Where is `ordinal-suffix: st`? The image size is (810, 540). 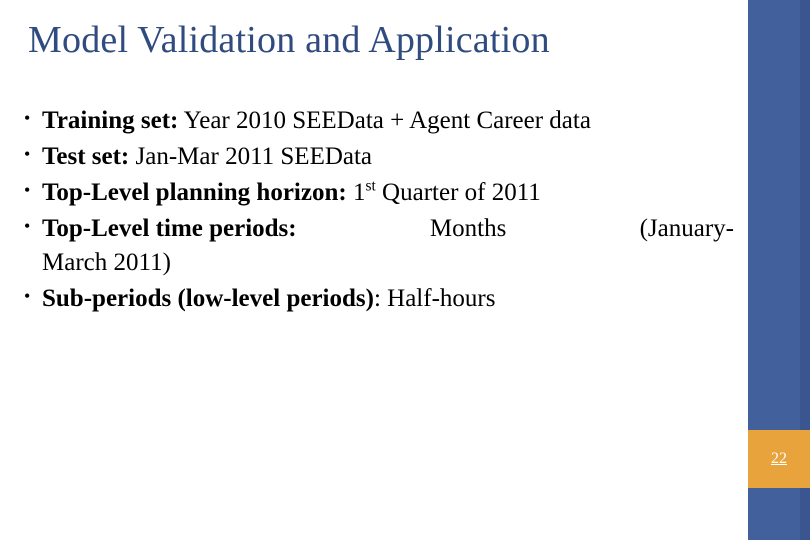 ordinal-suffix: st is located at coordinates (370, 186).